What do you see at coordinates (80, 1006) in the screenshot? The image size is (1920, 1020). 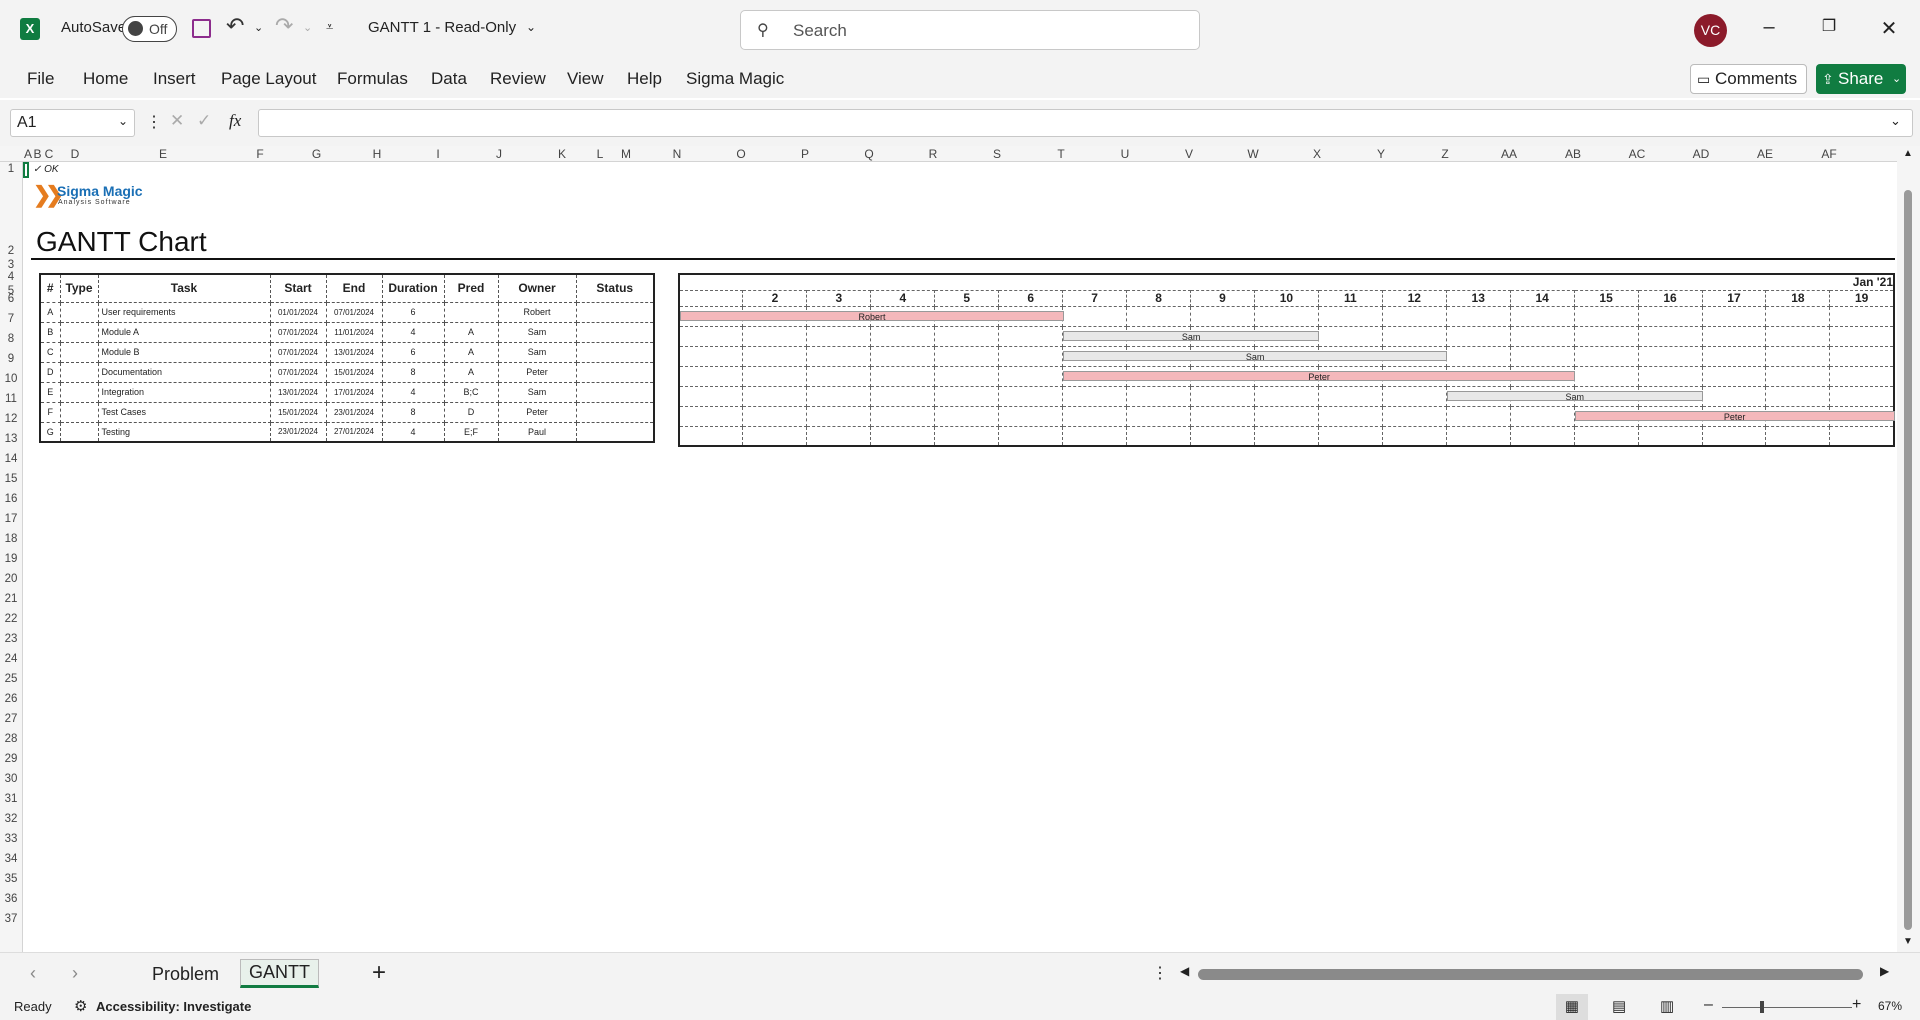 I see `accessibility-icon: ⚙` at bounding box center [80, 1006].